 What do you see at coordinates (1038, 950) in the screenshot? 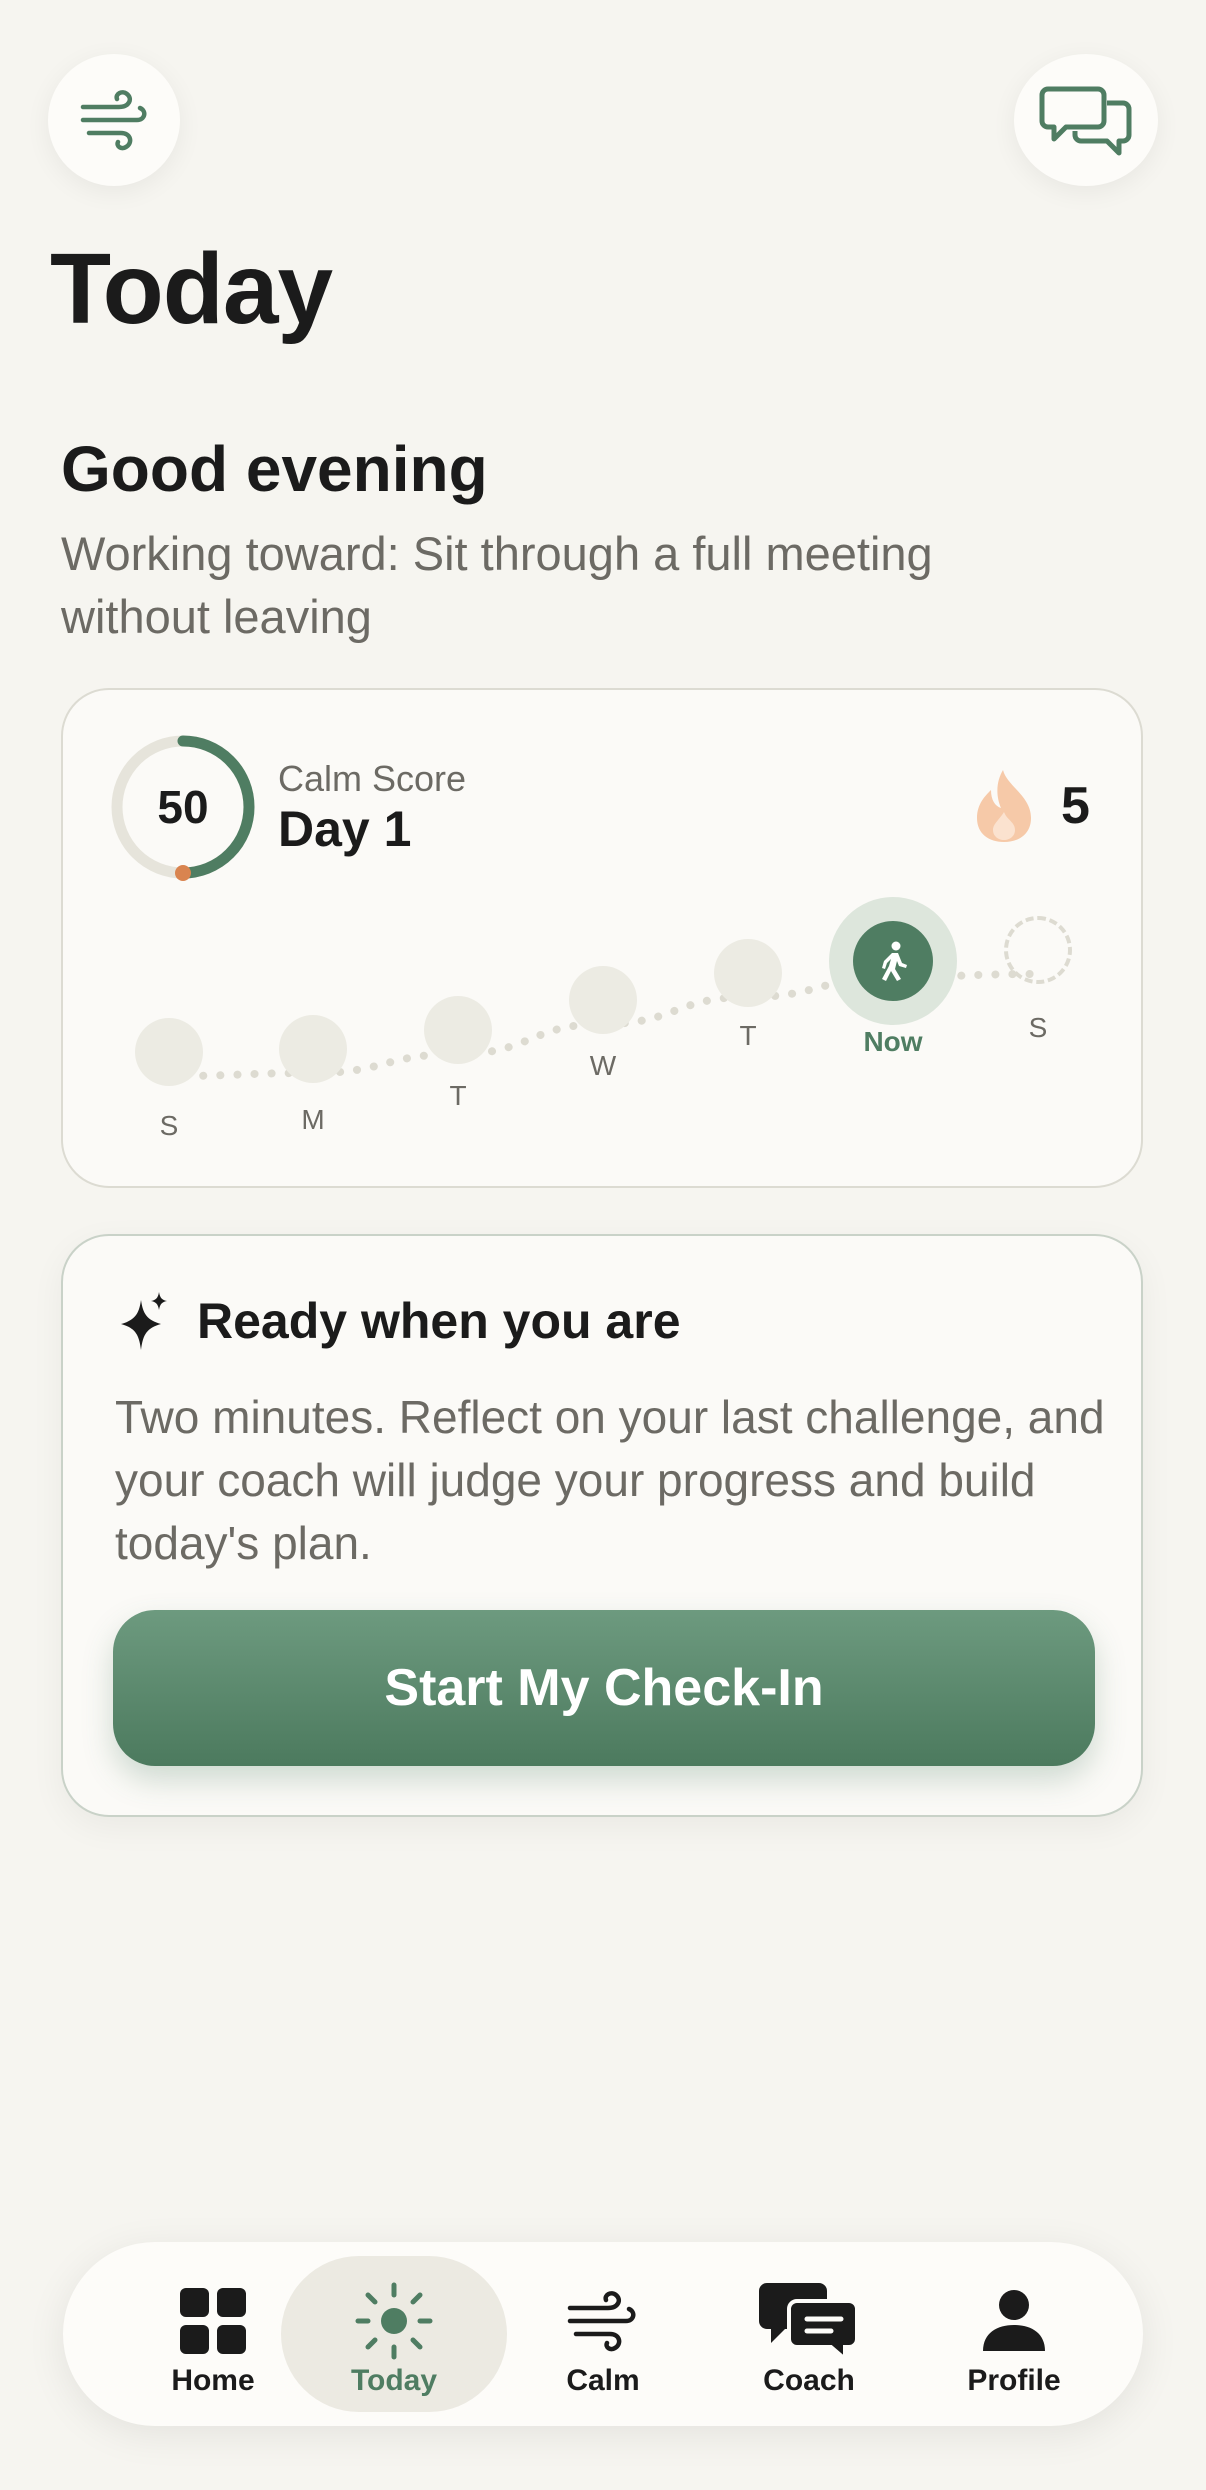
I see `future-day-marker` at bounding box center [1038, 950].